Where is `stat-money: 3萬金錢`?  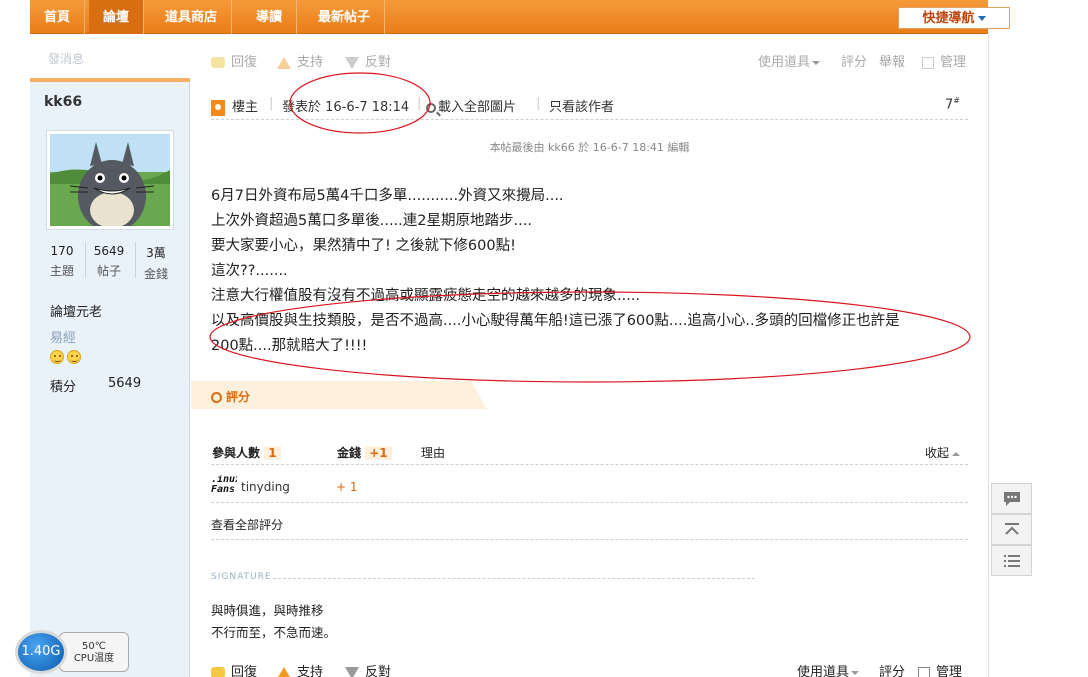
stat-money: 3萬金錢 is located at coordinates (156, 263).